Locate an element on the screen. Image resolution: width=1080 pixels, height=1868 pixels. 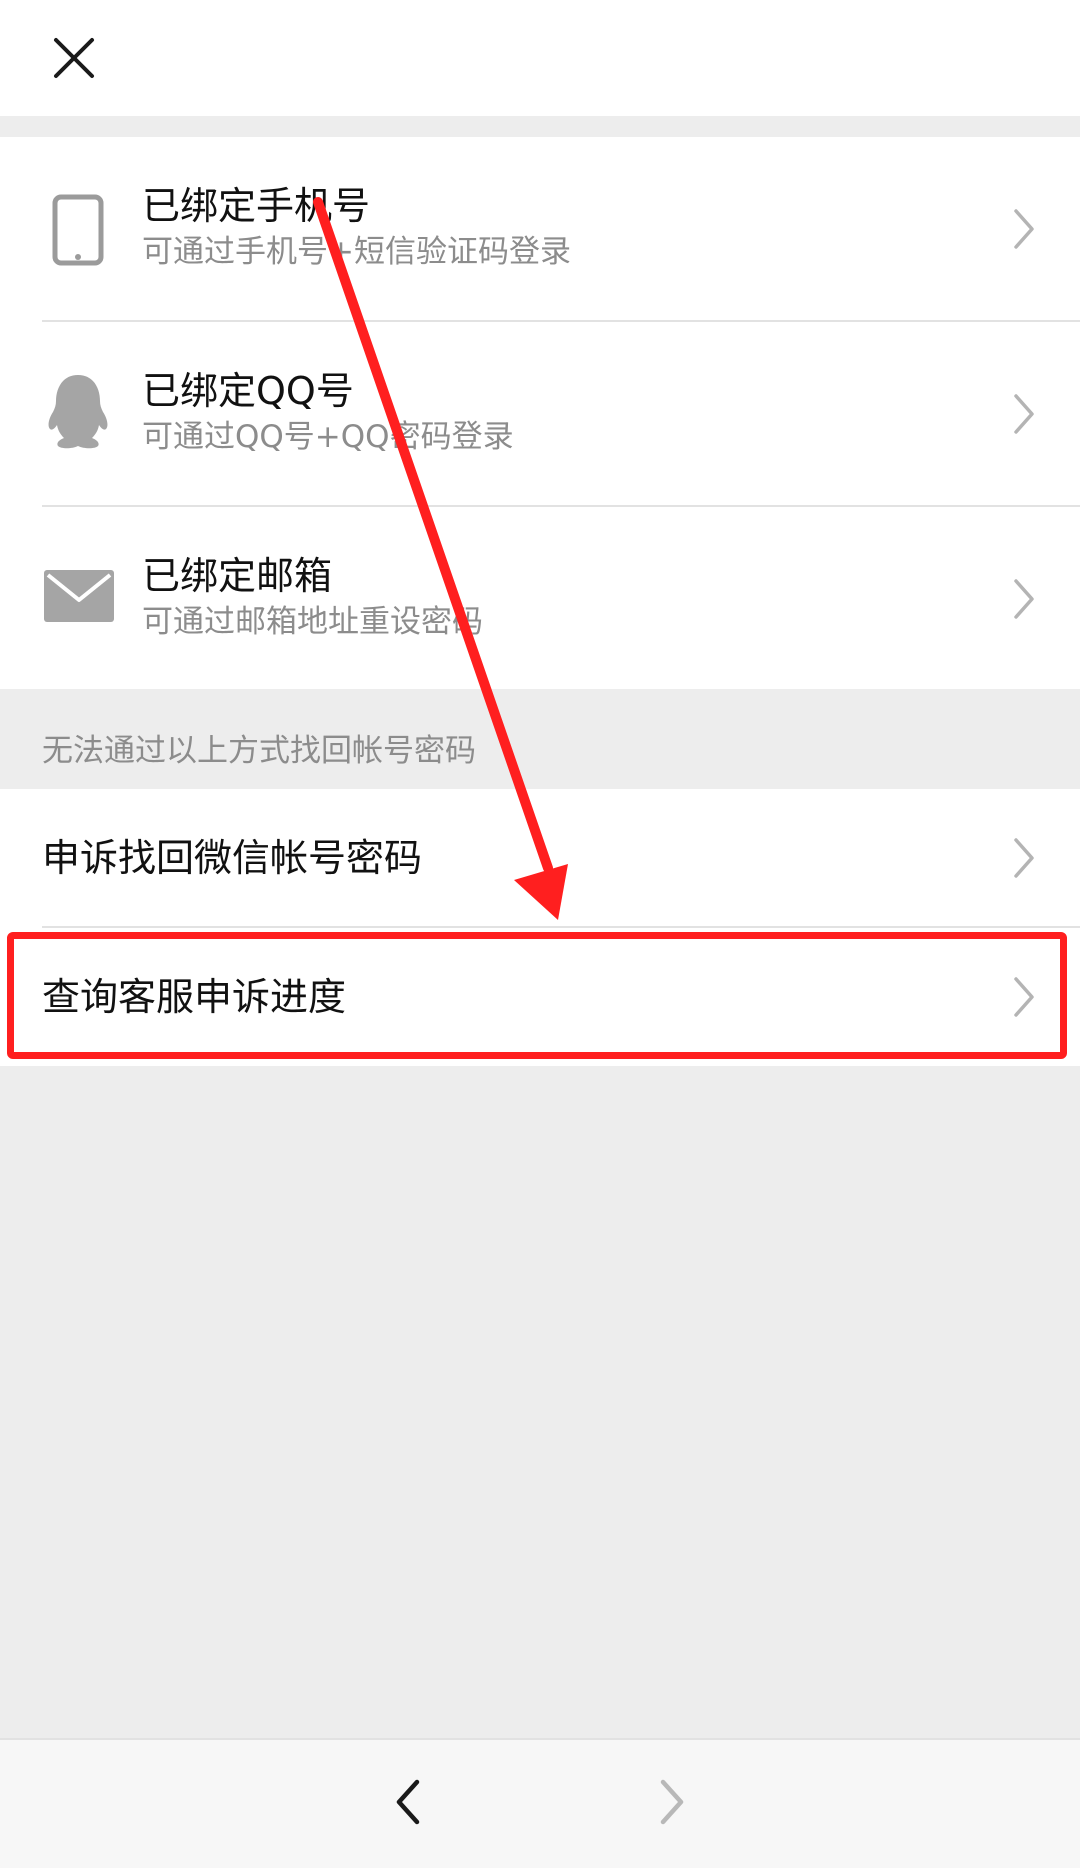
bound-qq-item: 已绑定QQ号 可通过QQ号+QQ密码登录 is located at coordinates (540, 413).